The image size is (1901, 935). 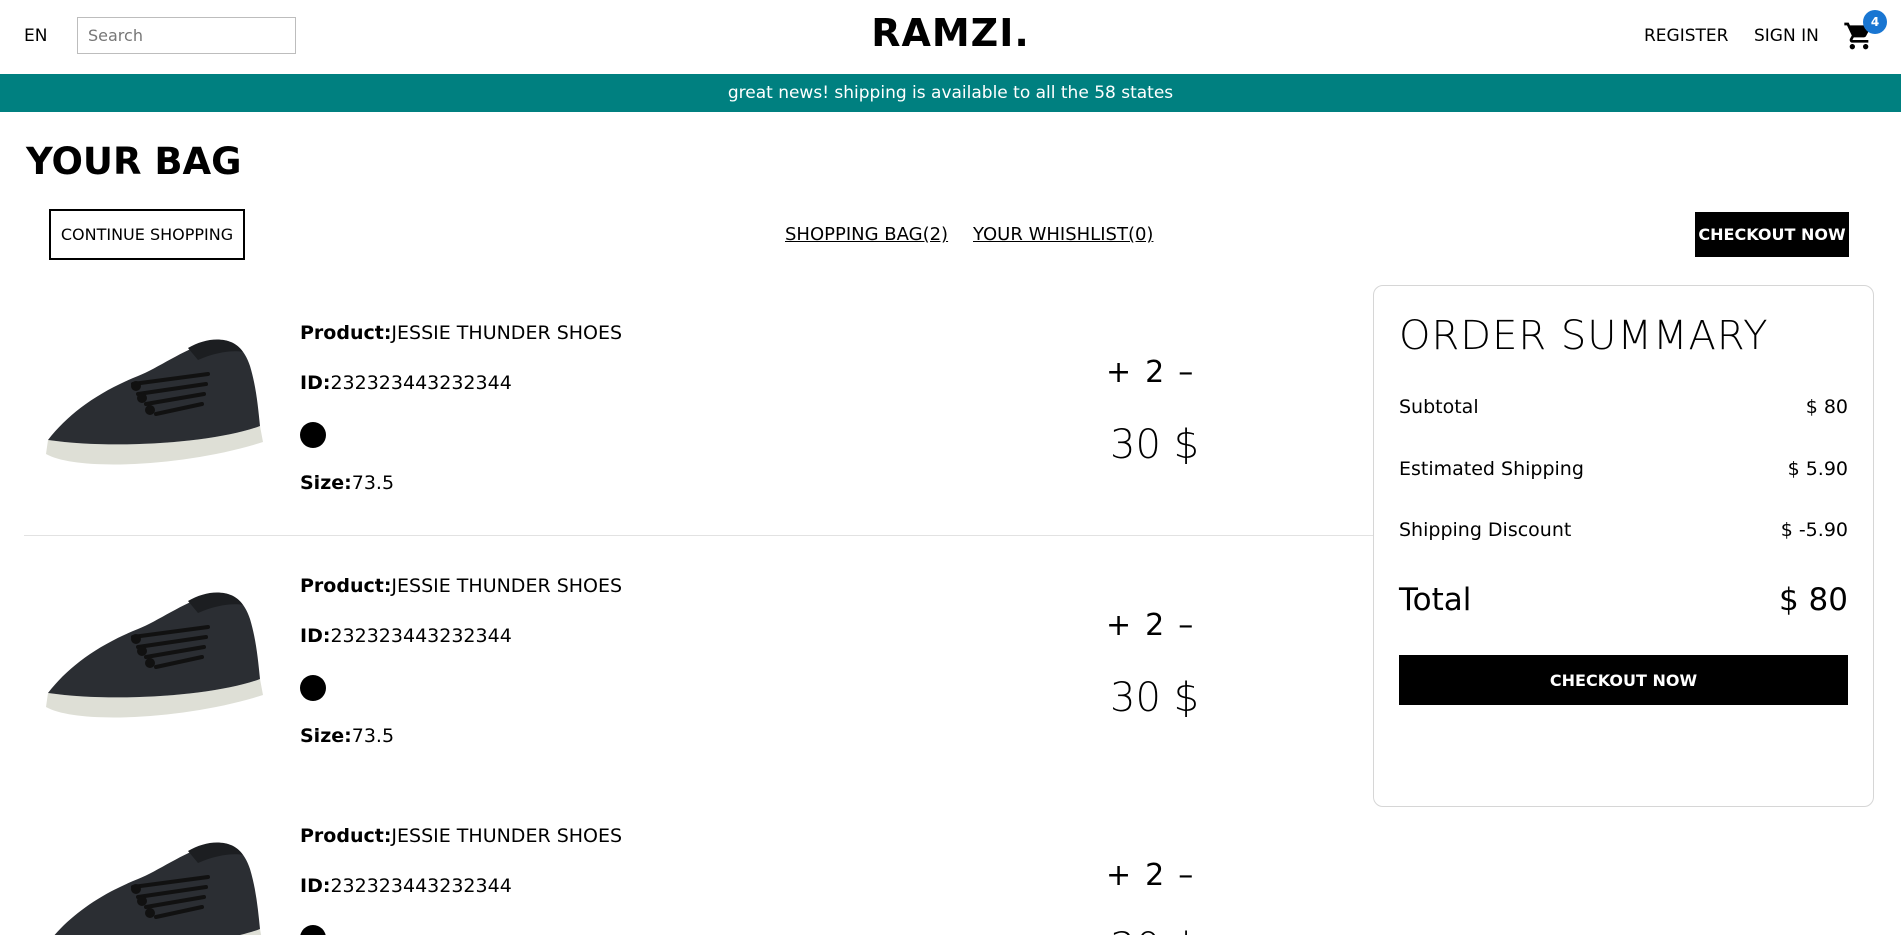 I want to click on register-link: REGISTER, so click(x=1686, y=36).